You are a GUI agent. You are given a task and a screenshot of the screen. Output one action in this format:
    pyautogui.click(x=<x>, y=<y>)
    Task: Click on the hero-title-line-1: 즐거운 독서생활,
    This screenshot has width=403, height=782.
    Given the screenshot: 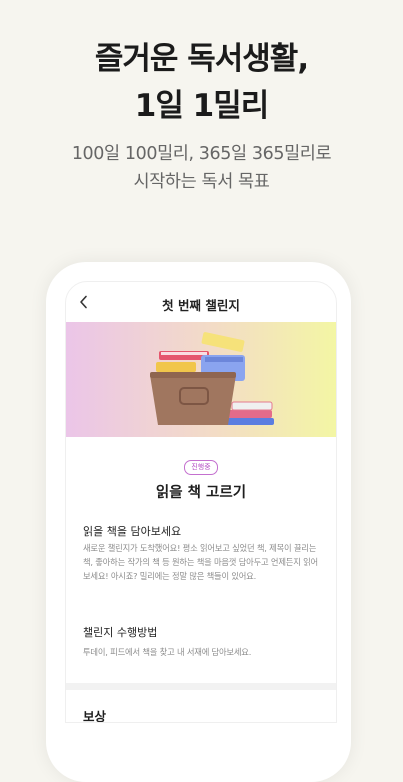 What is the action you would take?
    pyautogui.click(x=201, y=59)
    